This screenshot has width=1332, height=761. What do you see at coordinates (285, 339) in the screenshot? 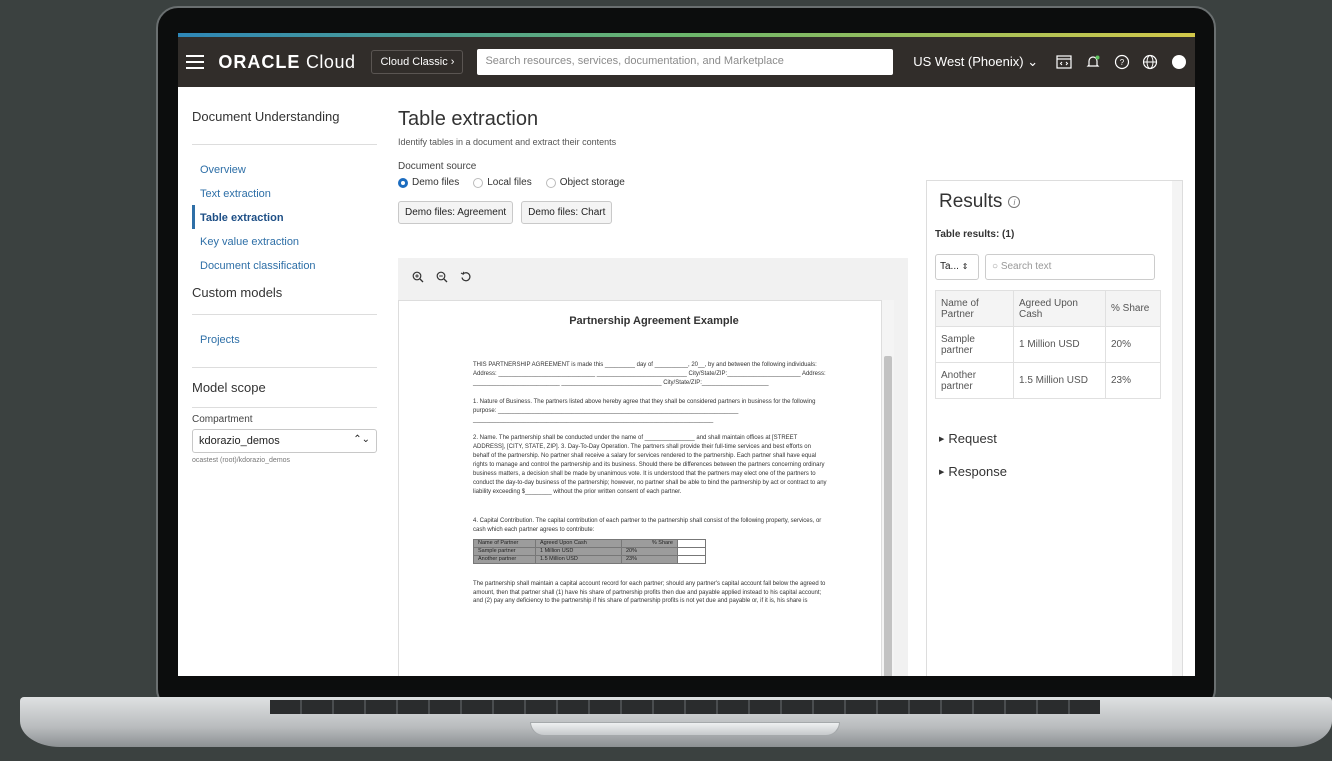
I see `sidebar-item-projects: Projects` at bounding box center [285, 339].